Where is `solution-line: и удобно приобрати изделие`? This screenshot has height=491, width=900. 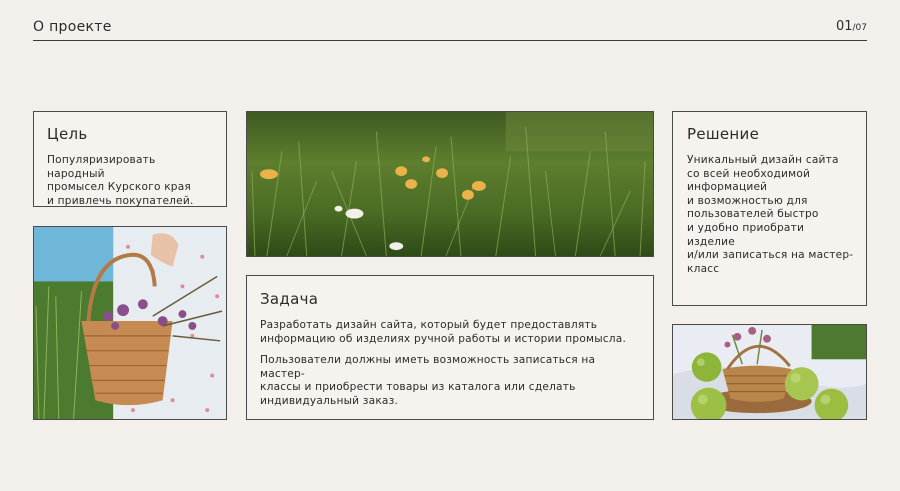 solution-line: и удобно приобрати изделие is located at coordinates (746, 234).